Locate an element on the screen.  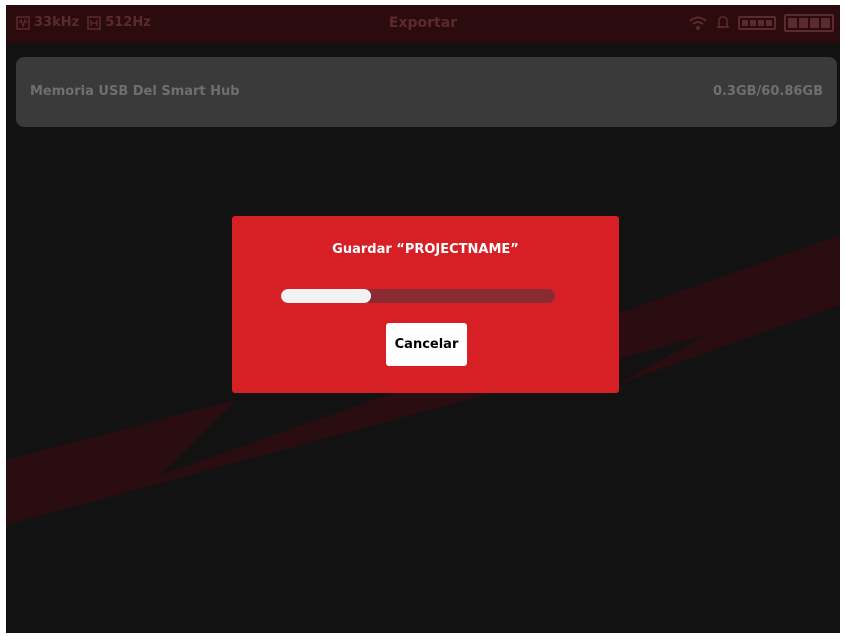
status-bar: 33kHz 512Hz Exportar is located at coordinates (423, 24).